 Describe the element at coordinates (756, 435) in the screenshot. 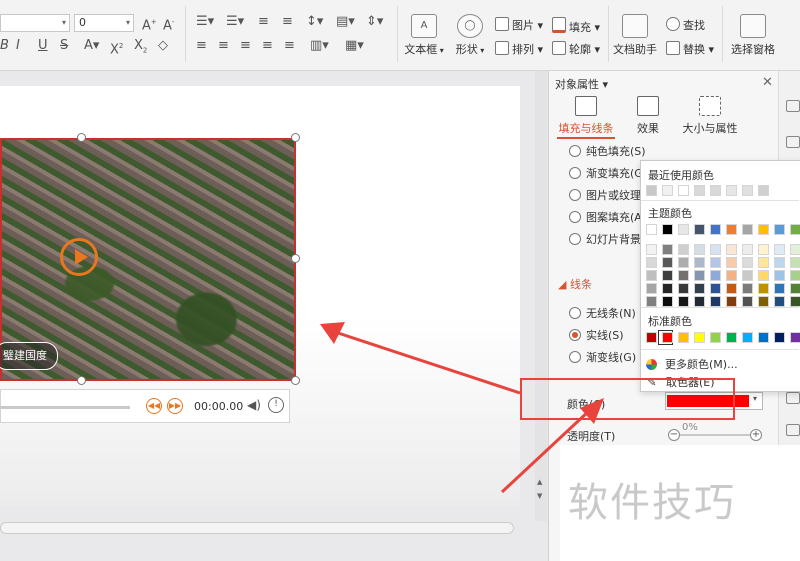

I see `plus-icon: +` at that location.